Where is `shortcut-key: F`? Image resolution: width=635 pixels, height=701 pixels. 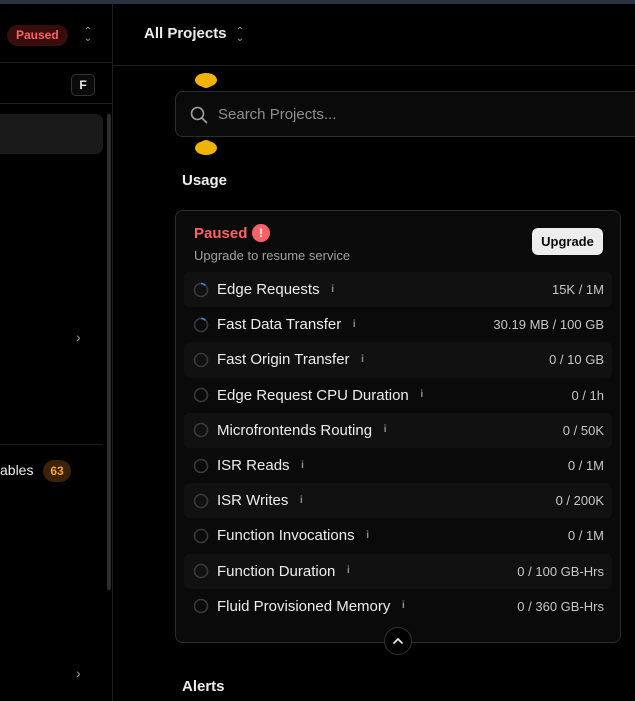 shortcut-key: F is located at coordinates (83, 85).